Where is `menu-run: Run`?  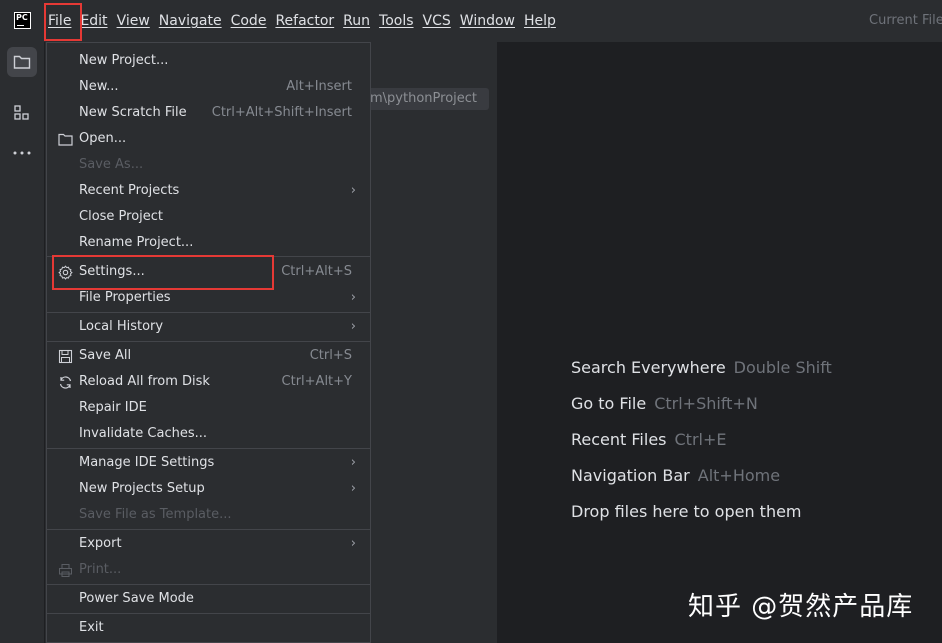 menu-run: Run is located at coordinates (356, 19).